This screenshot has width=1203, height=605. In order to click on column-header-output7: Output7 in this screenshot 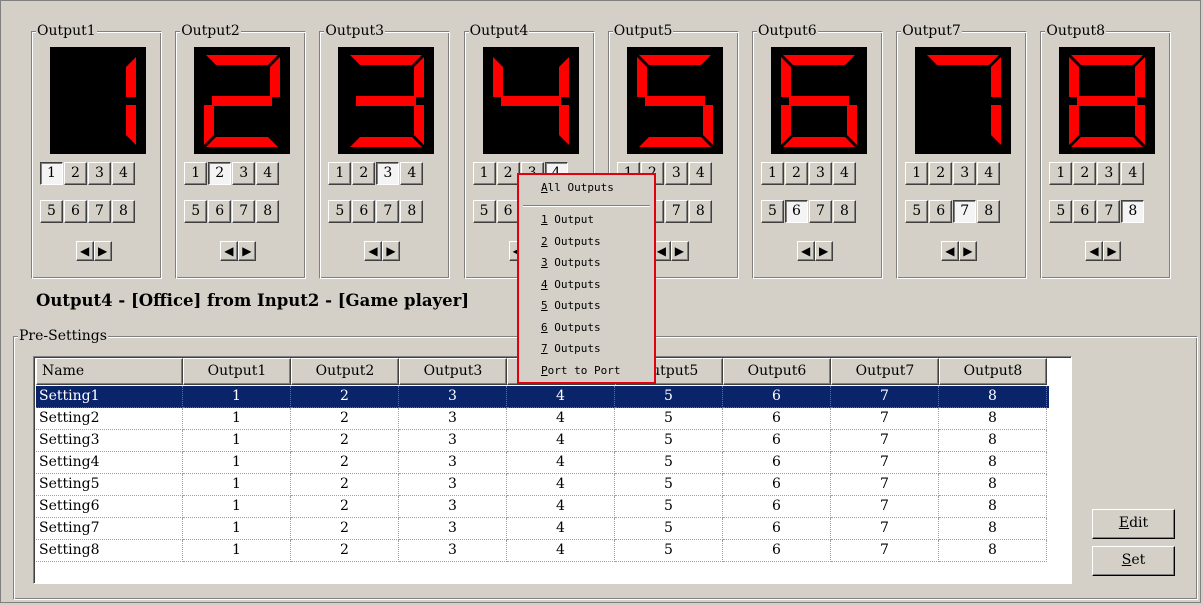, I will do `click(885, 371)`.